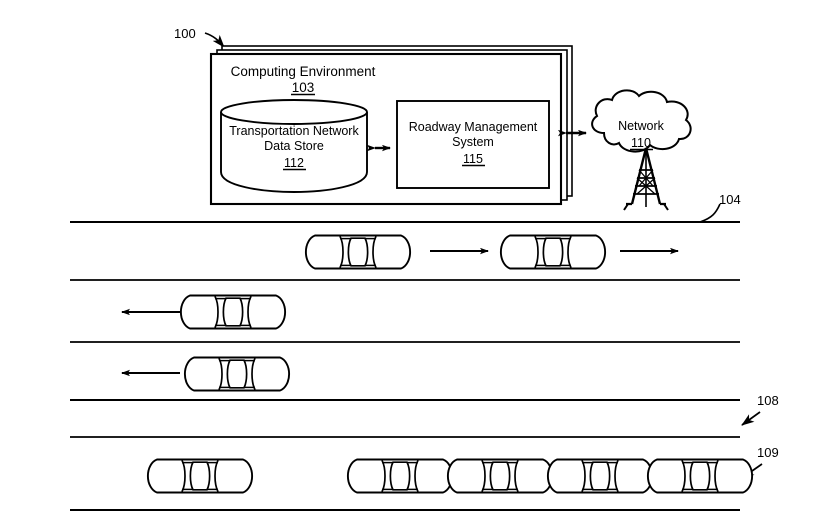 The width and height of the screenshot is (830, 529). I want to click on data-store-label-line1: Transportation Network, so click(294, 131).